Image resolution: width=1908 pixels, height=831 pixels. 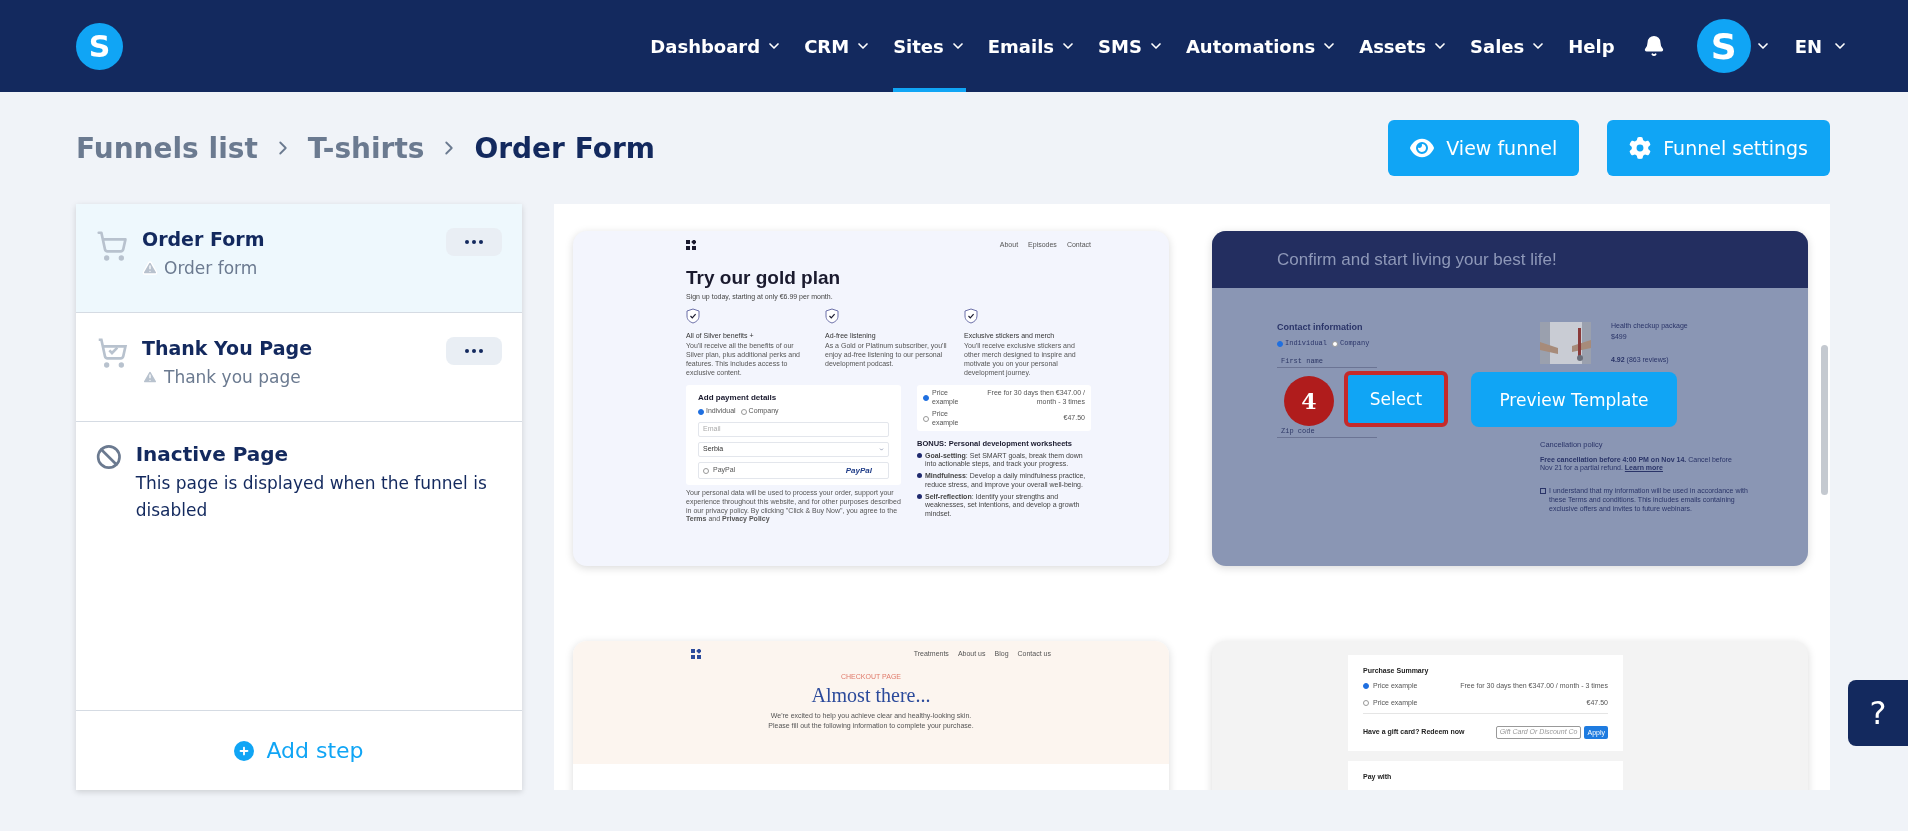 What do you see at coordinates (1032, 46) in the screenshot?
I see `nav-item: Emails` at bounding box center [1032, 46].